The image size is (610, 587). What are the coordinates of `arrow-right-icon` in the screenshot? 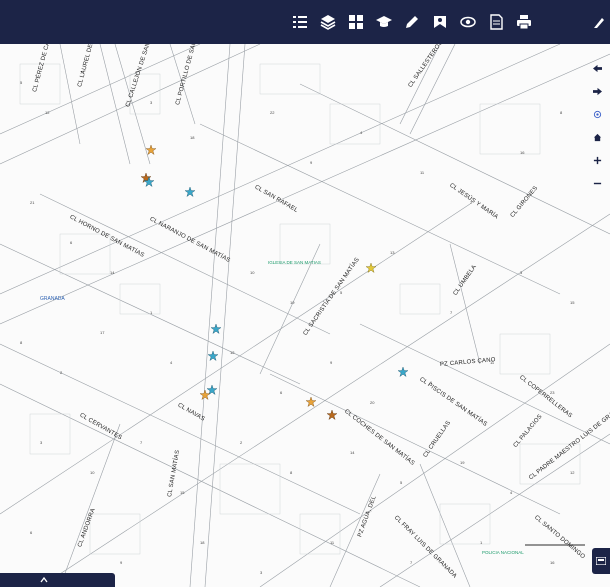 It's located at (597, 91).